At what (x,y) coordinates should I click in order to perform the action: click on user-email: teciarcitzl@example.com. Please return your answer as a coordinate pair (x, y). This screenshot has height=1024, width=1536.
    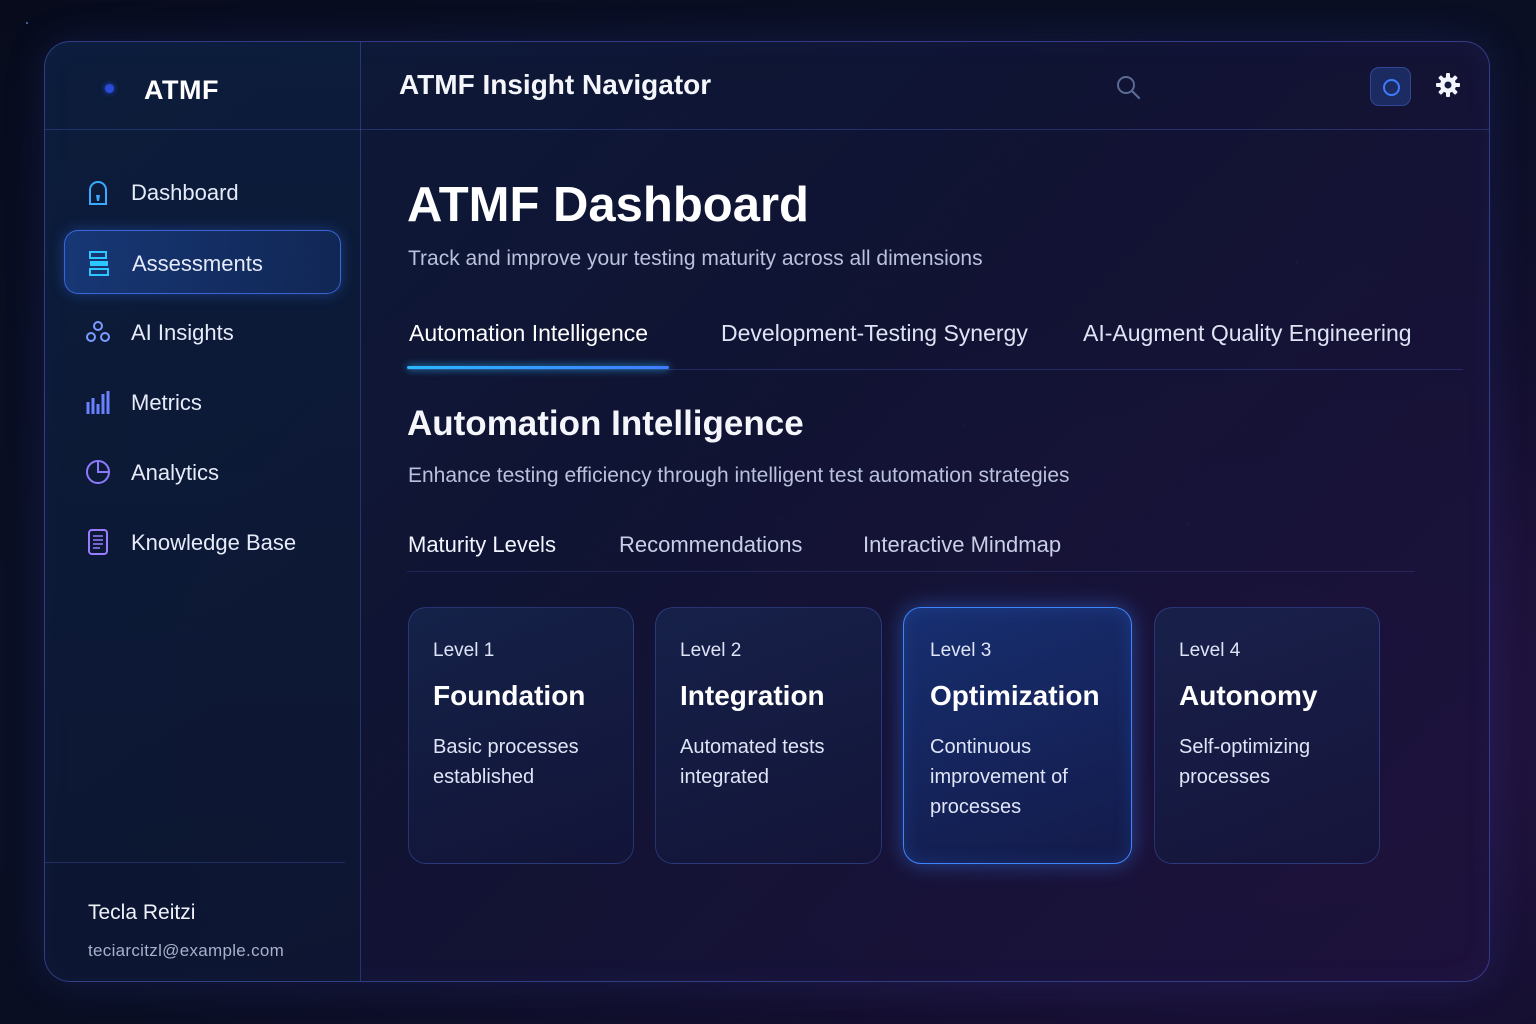
    Looking at the image, I should click on (186, 950).